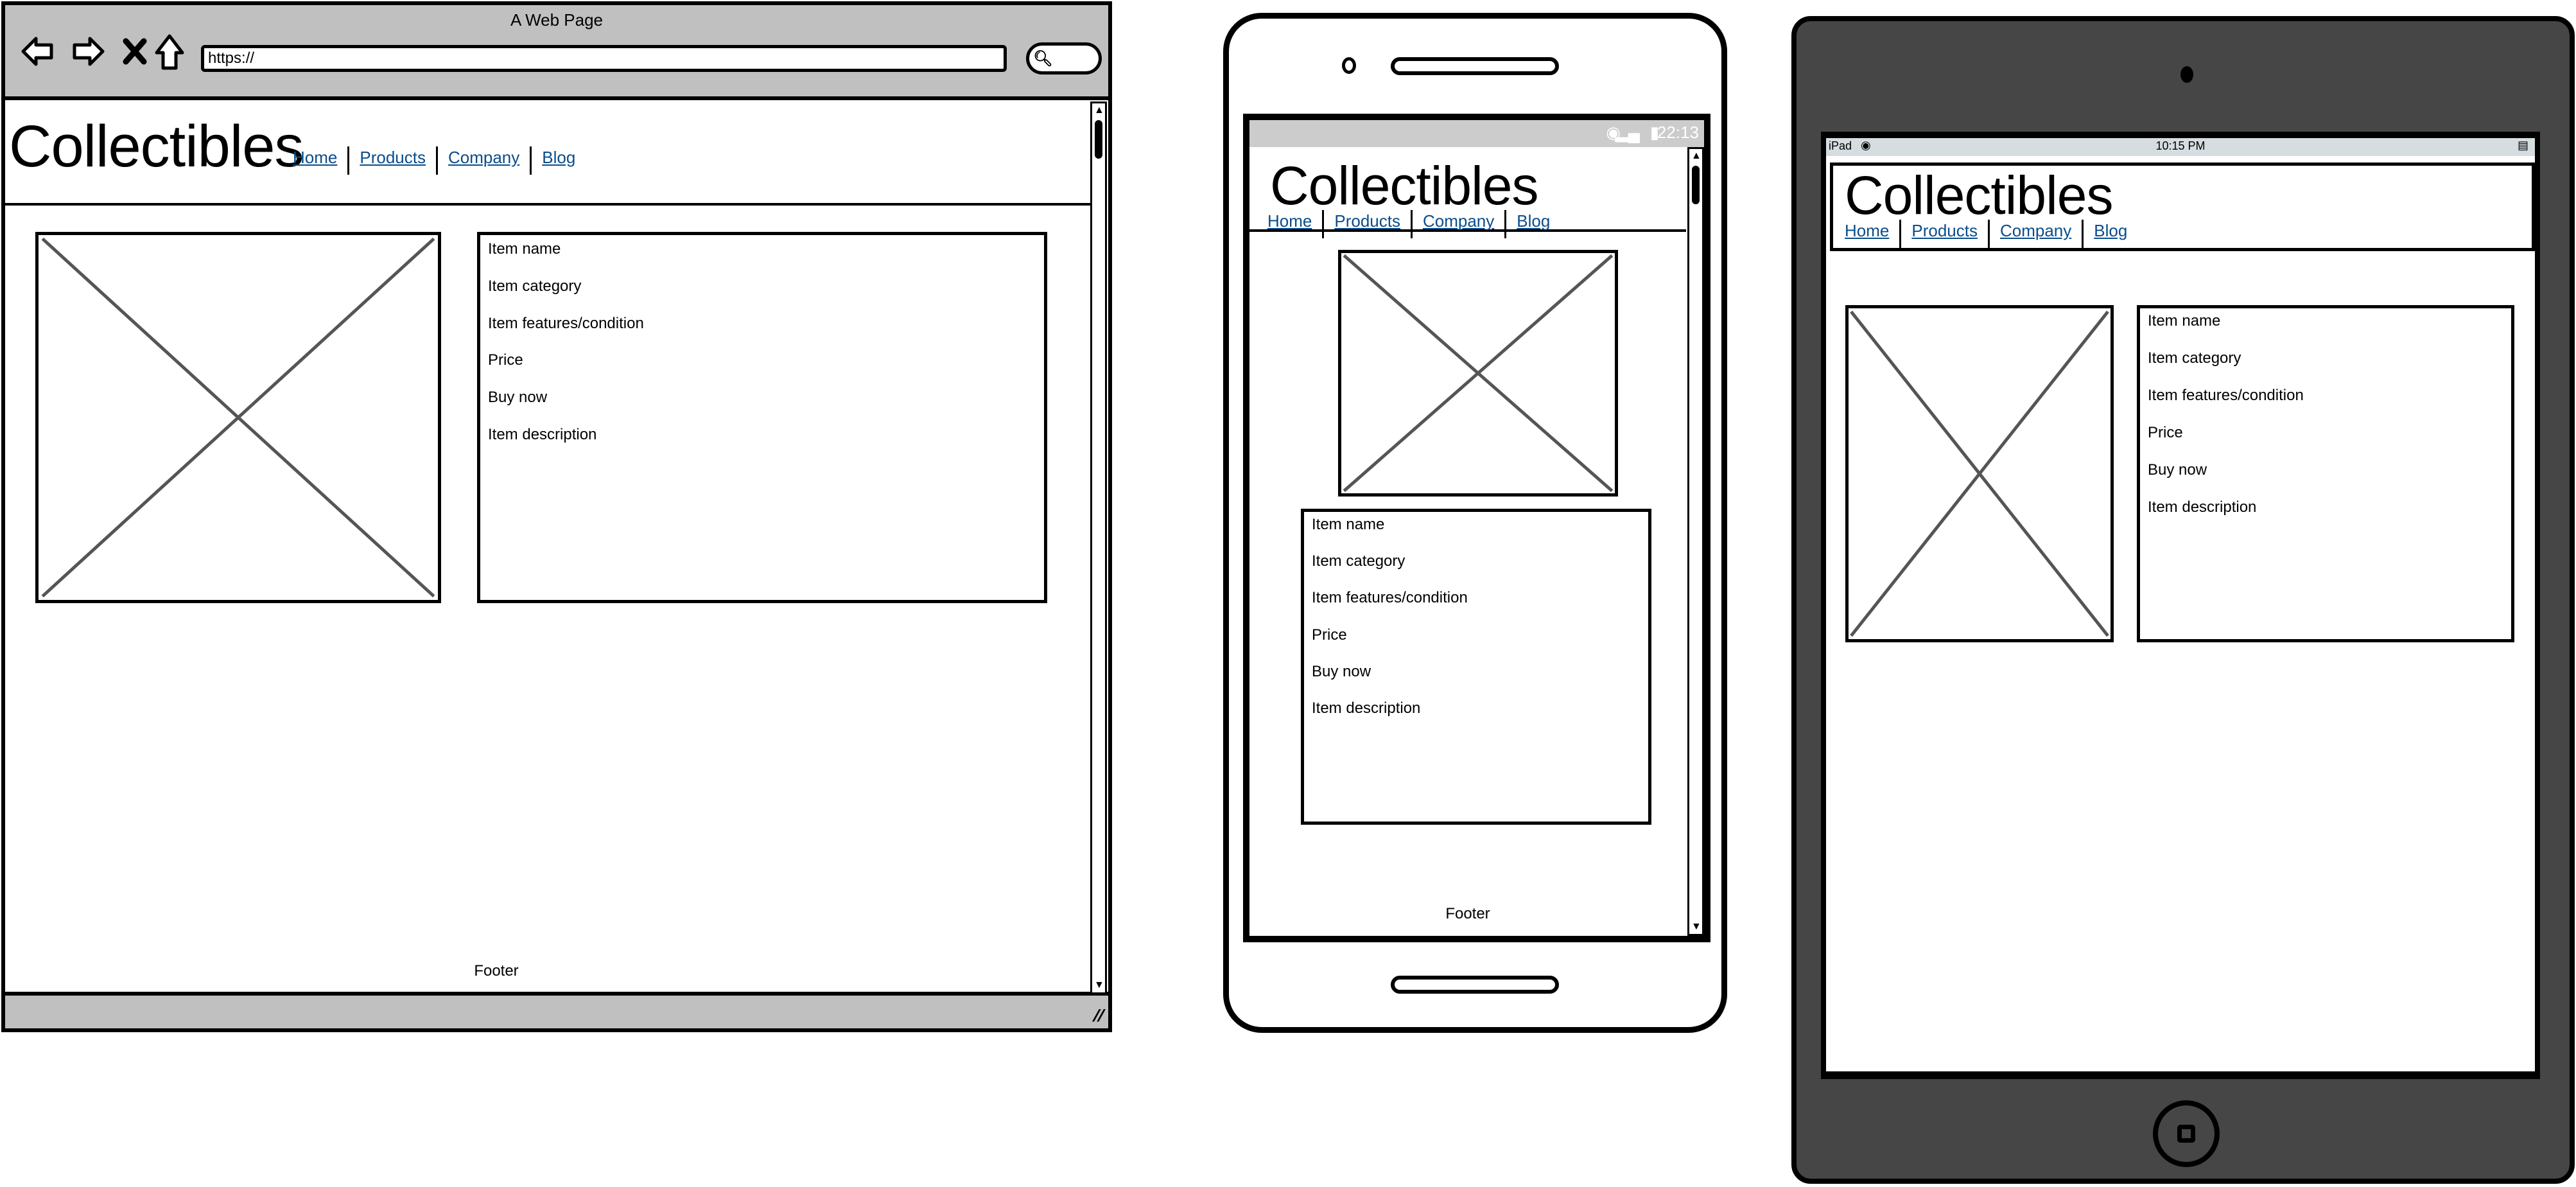 The width and height of the screenshot is (2576, 1187). Describe the element at coordinates (169, 51) in the screenshot. I see `home-icon` at that location.